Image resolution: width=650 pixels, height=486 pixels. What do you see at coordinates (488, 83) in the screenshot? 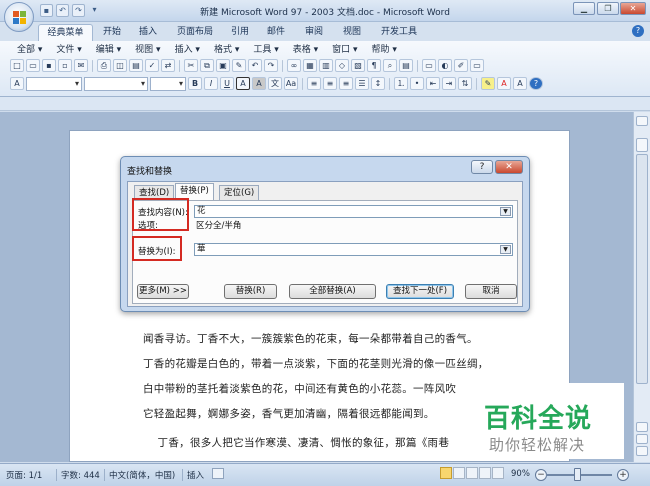
I see `text-highlight-icon: ✎` at bounding box center [488, 83].